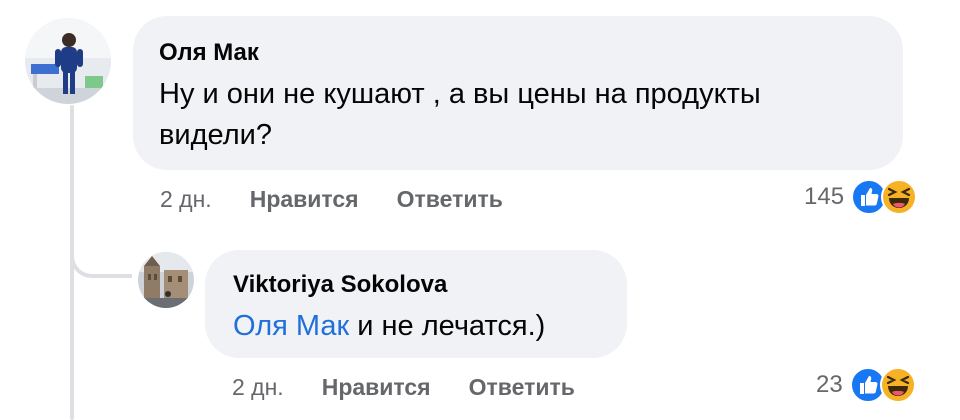  Describe the element at coordinates (186, 199) in the screenshot. I see `comment-time: 2 дн.` at that location.